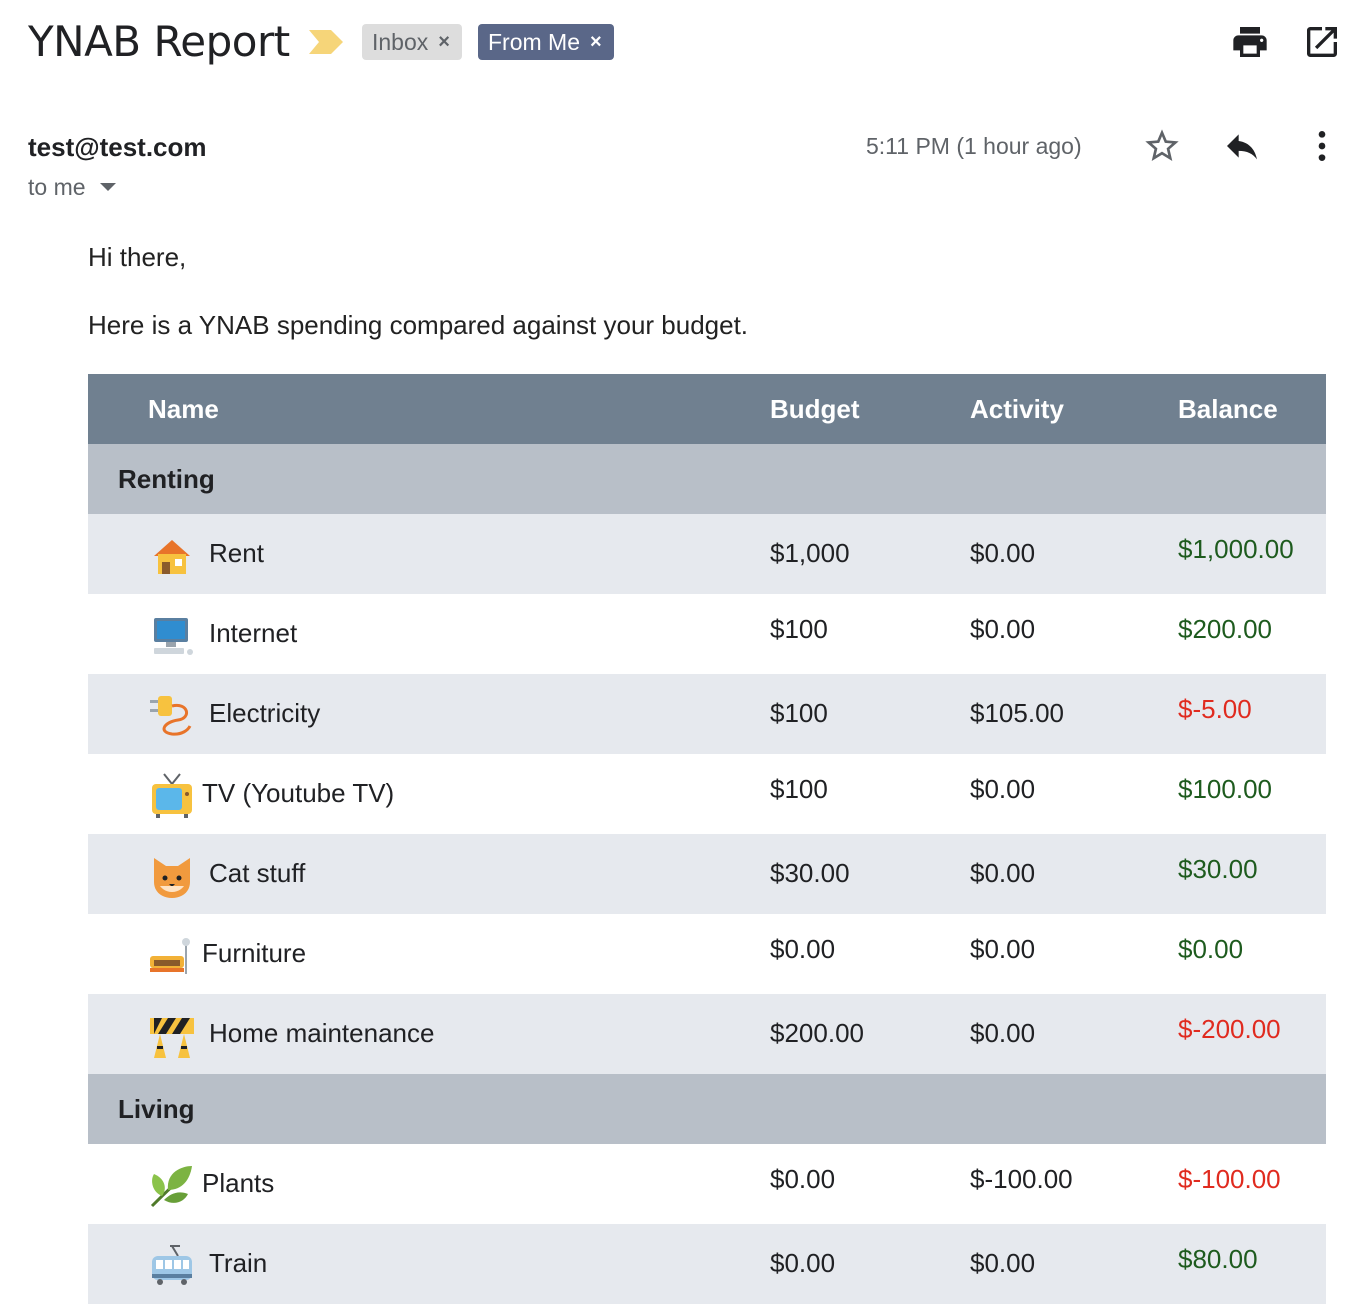 The image size is (1354, 1304). Describe the element at coordinates (534, 42) in the screenshot. I see `label-chip-from-me-text: From Me` at that location.